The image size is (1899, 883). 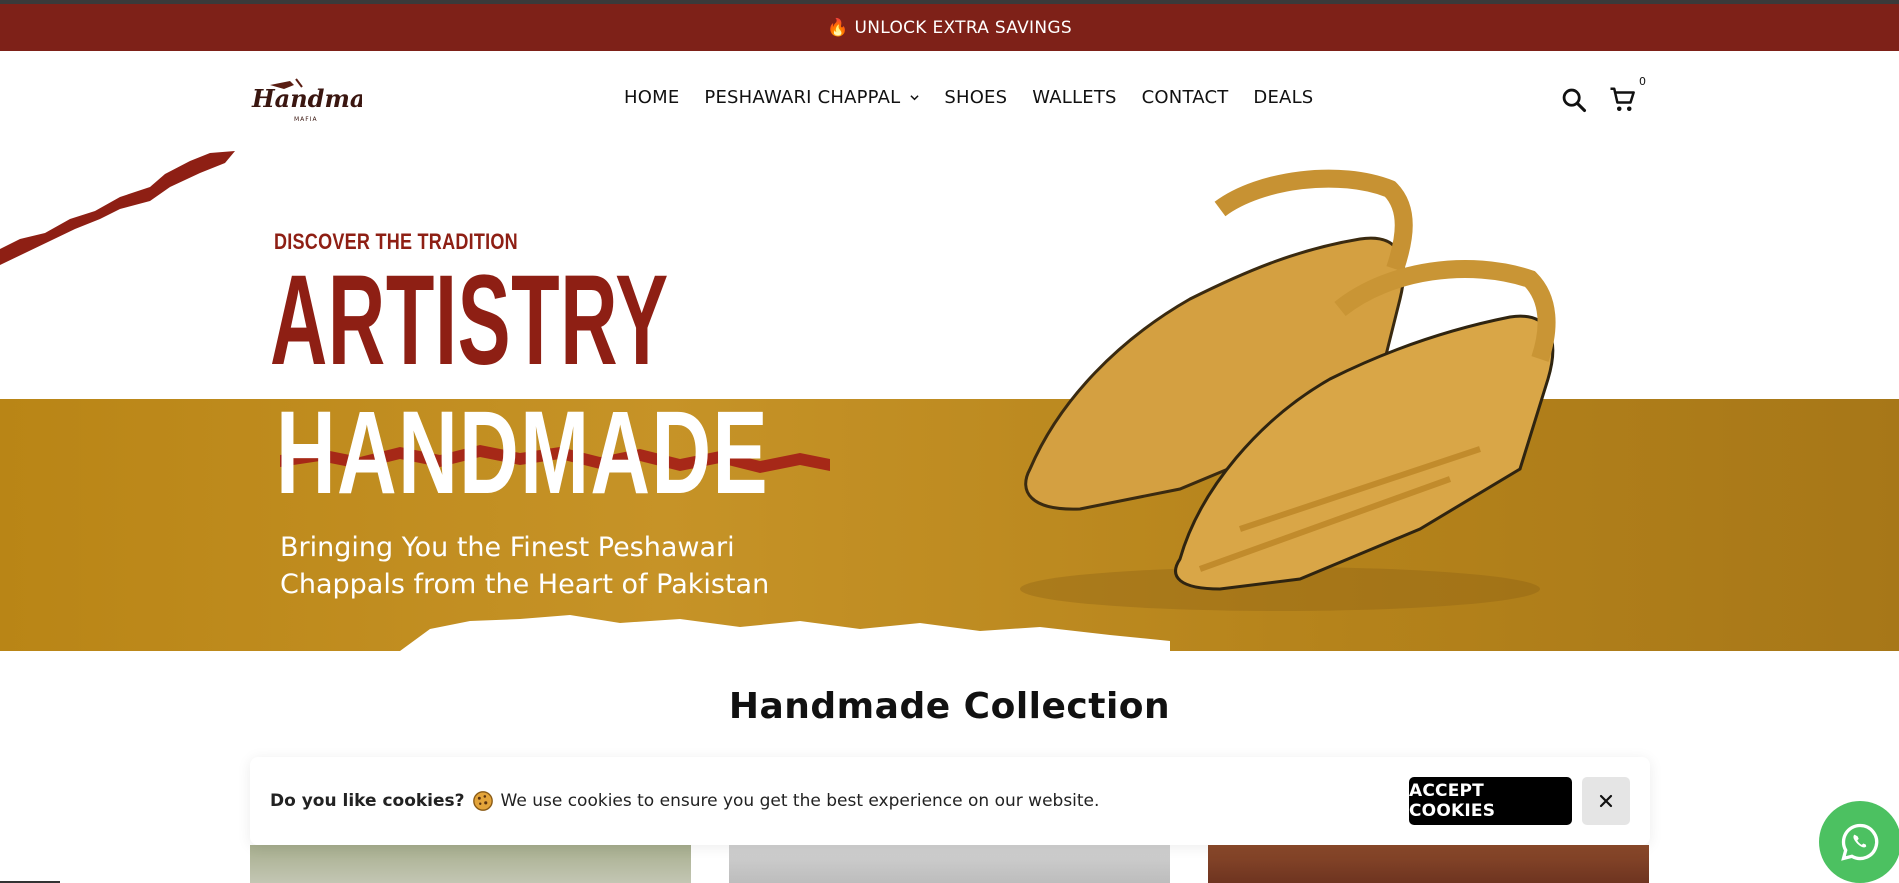 I want to click on nav-shoes: SHOES, so click(x=975, y=97).